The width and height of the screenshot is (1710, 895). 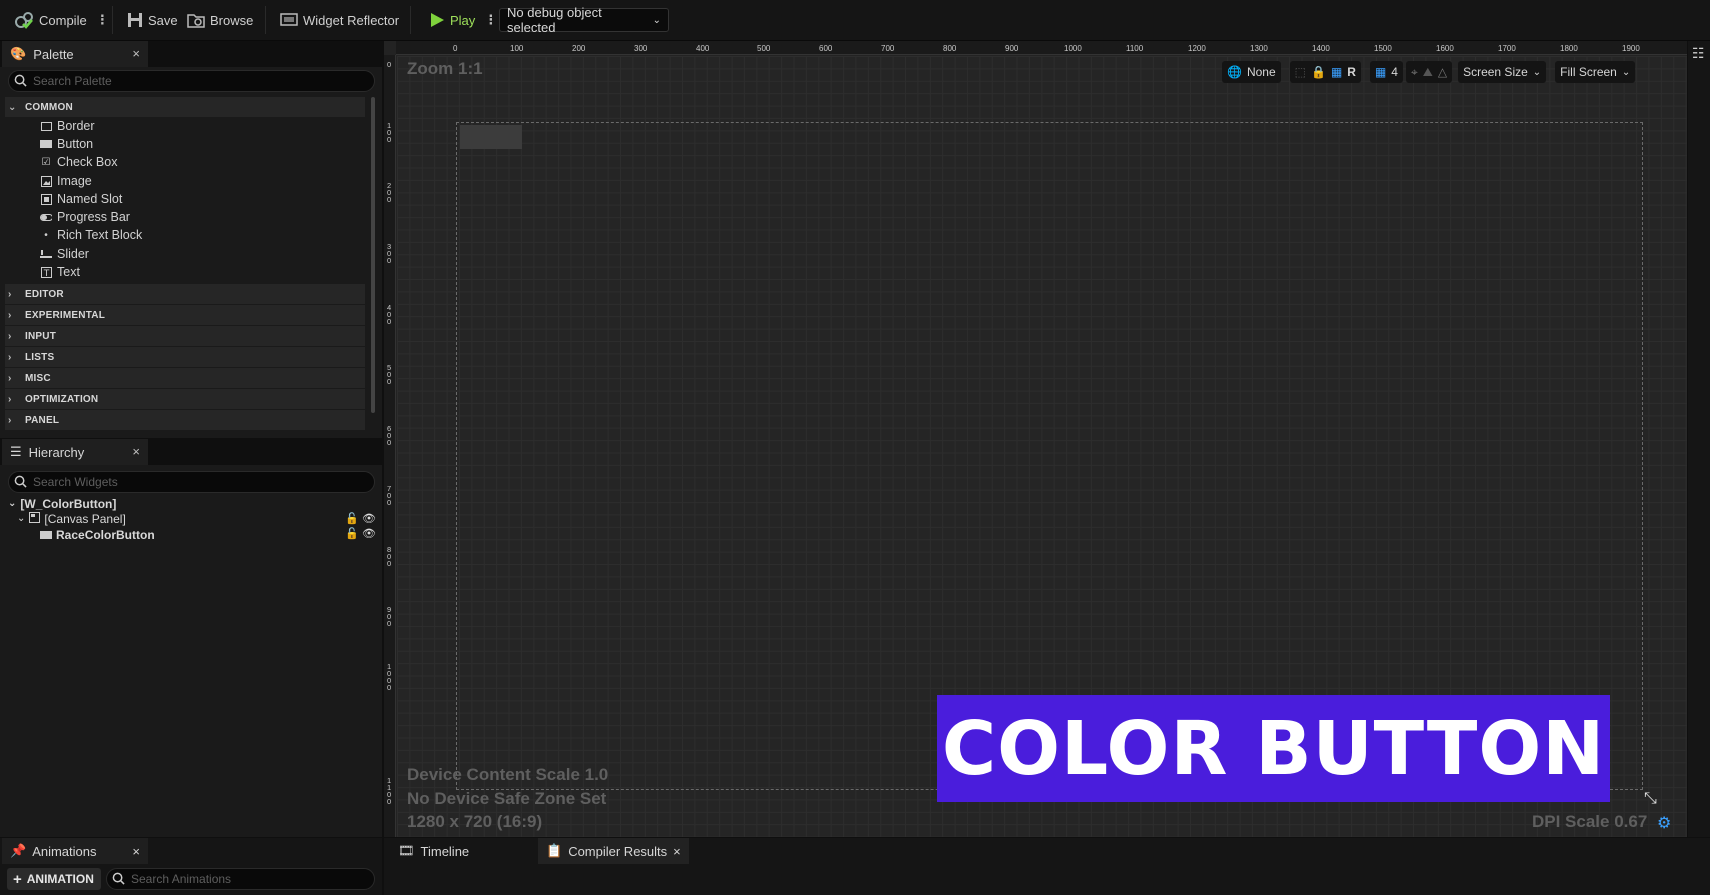 What do you see at coordinates (75, 452) in the screenshot?
I see `tab-hierarchy: ☰ Hierarchy ×` at bounding box center [75, 452].